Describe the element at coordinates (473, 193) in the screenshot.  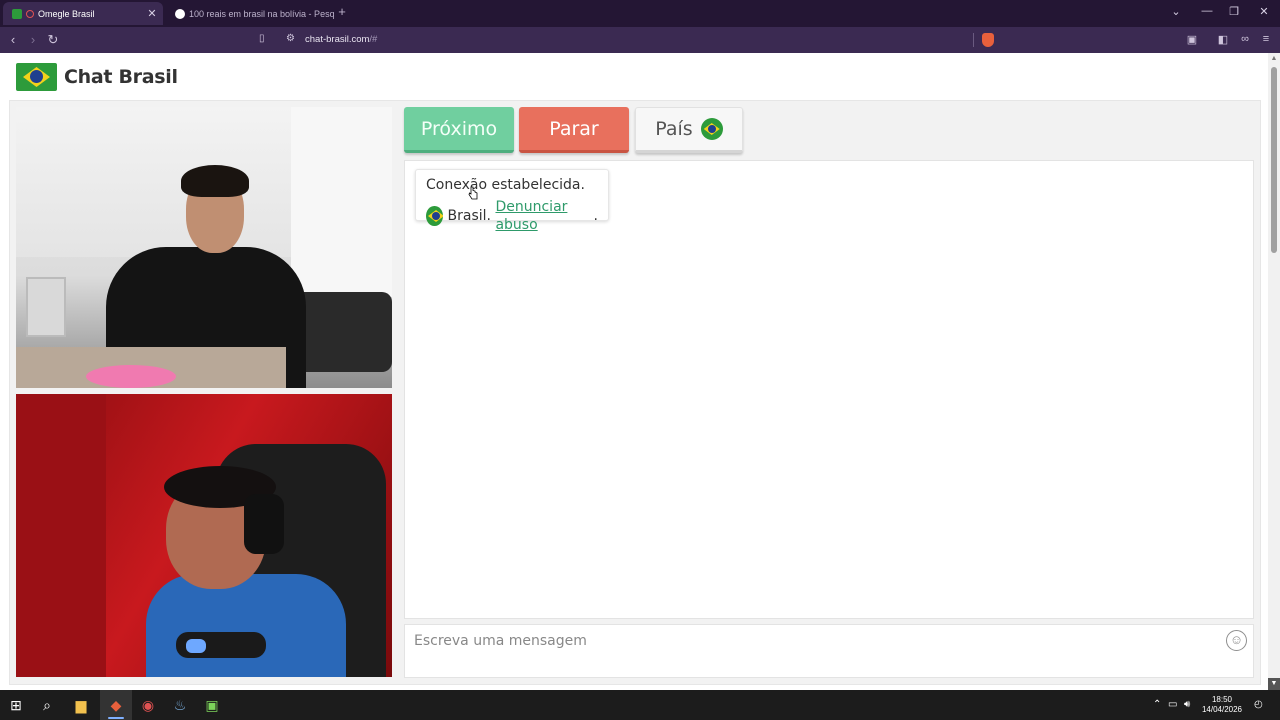
I see `hand-cursor-icon` at that location.